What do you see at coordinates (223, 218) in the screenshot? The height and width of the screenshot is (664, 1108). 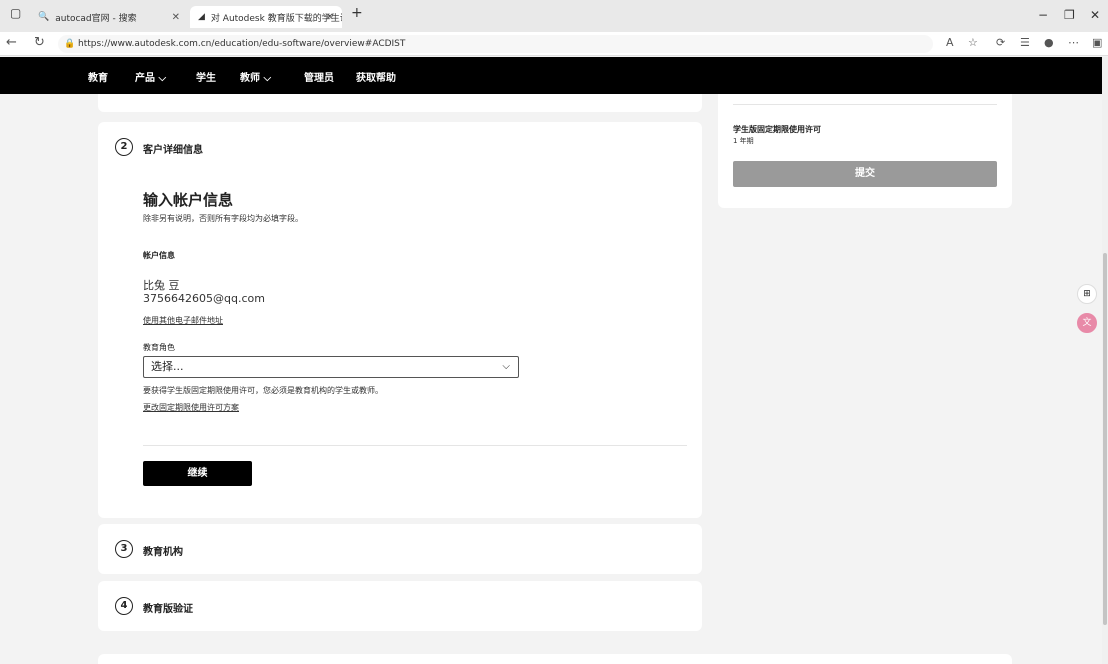 I see `required-note: 除非另有说明，否则所有字段均为必填字段。` at bounding box center [223, 218].